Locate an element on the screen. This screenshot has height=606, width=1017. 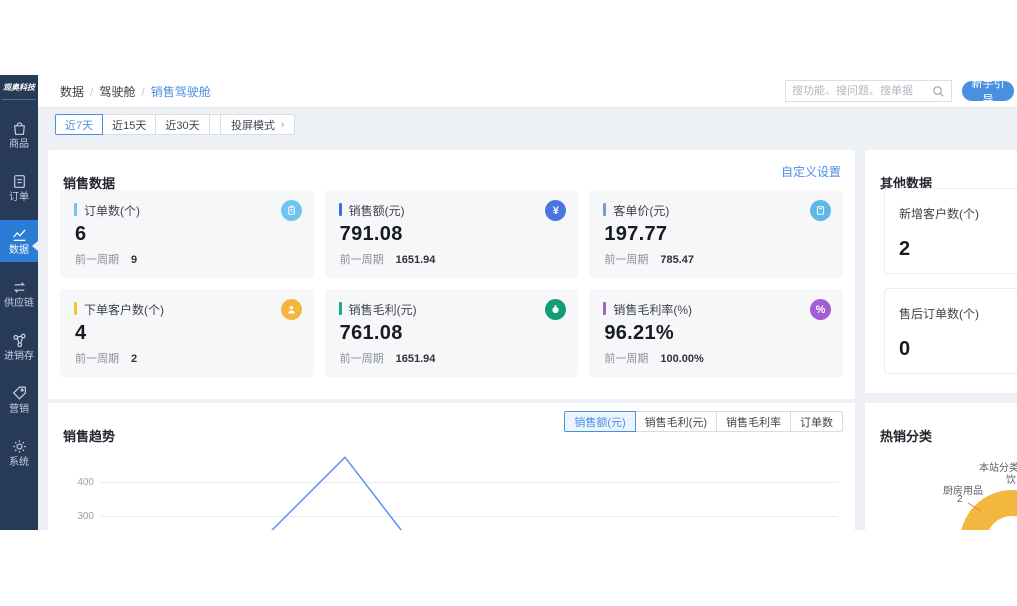
sidebar: 观奥科技 商品 订单 数据 供应链 进销存 营销 系统 is located at coordinates (19, 302).